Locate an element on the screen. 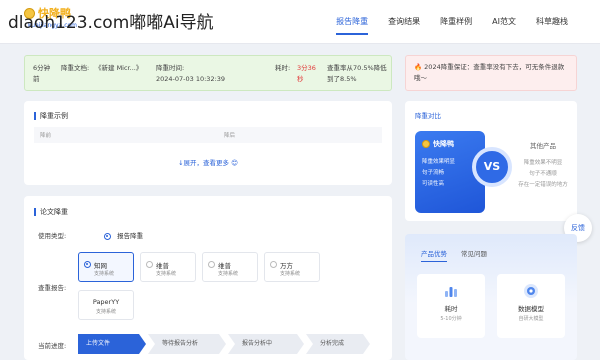 The image size is (600, 360). step-upload: 上传文件 is located at coordinates (112, 344).